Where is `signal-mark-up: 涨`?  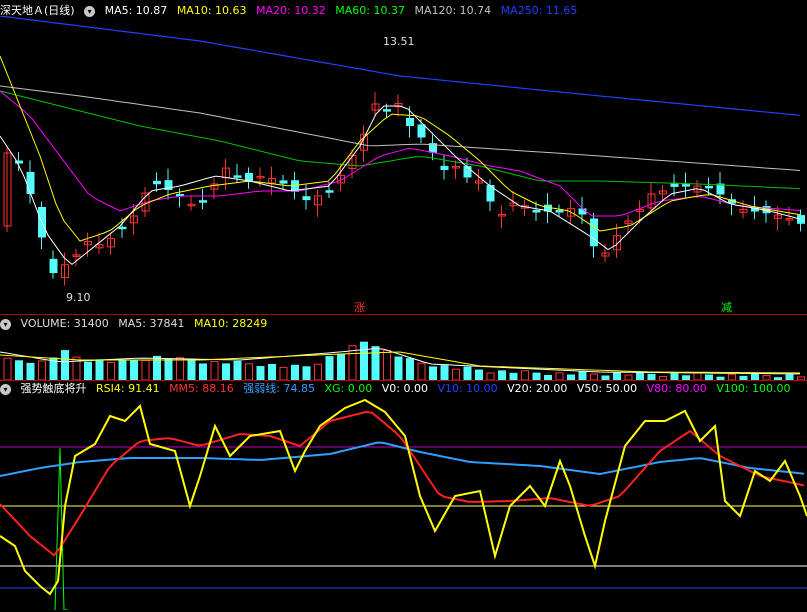
signal-mark-up: 涨 is located at coordinates (359, 307).